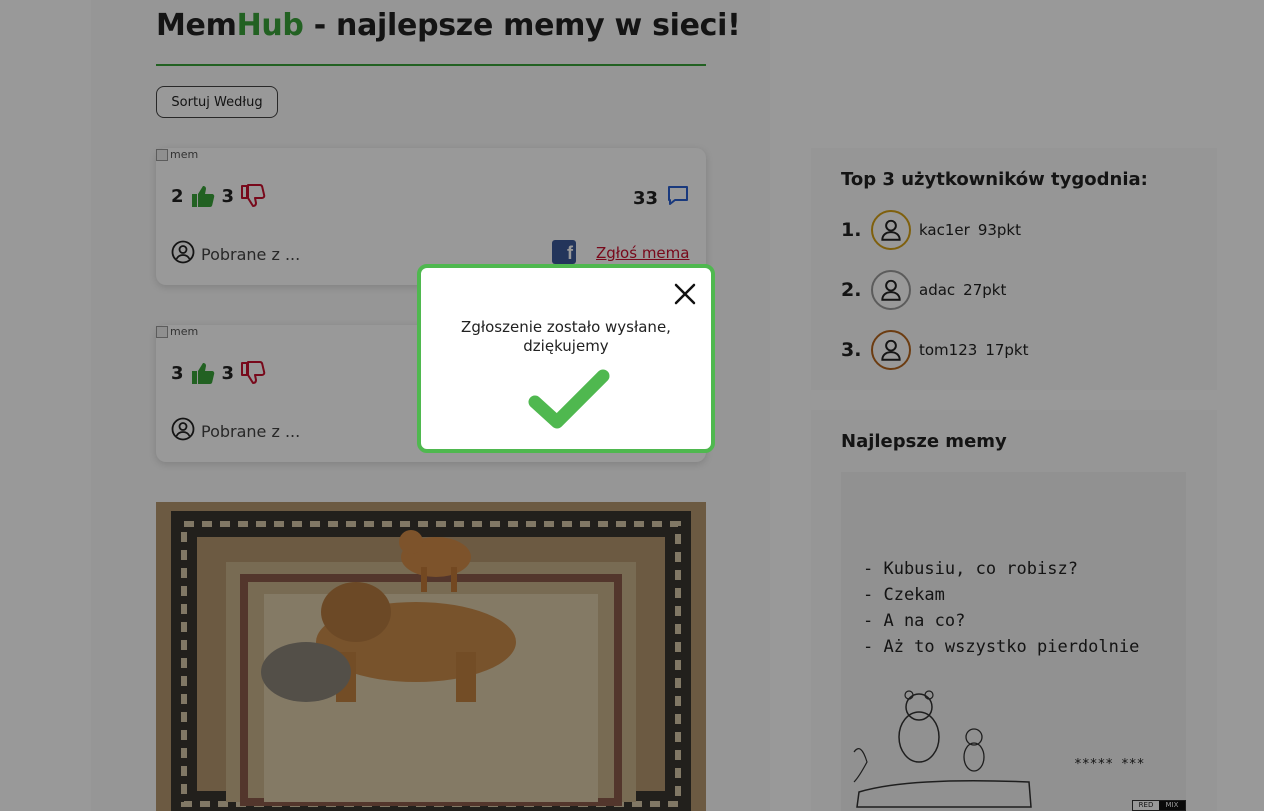 The width and height of the screenshot is (1264, 811). Describe the element at coordinates (685, 294) in the screenshot. I see `close-icon` at that location.